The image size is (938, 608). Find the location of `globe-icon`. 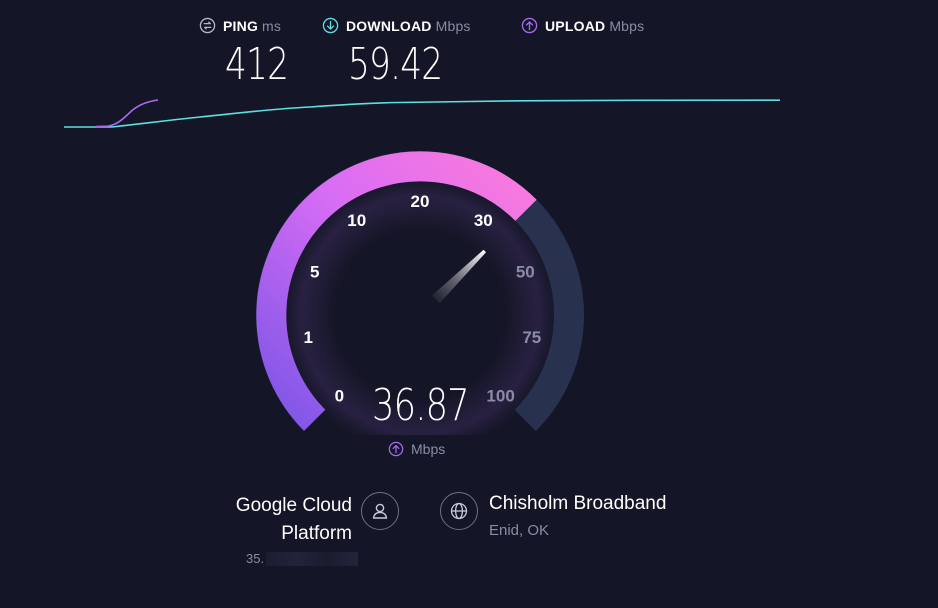

globe-icon is located at coordinates (459, 511).